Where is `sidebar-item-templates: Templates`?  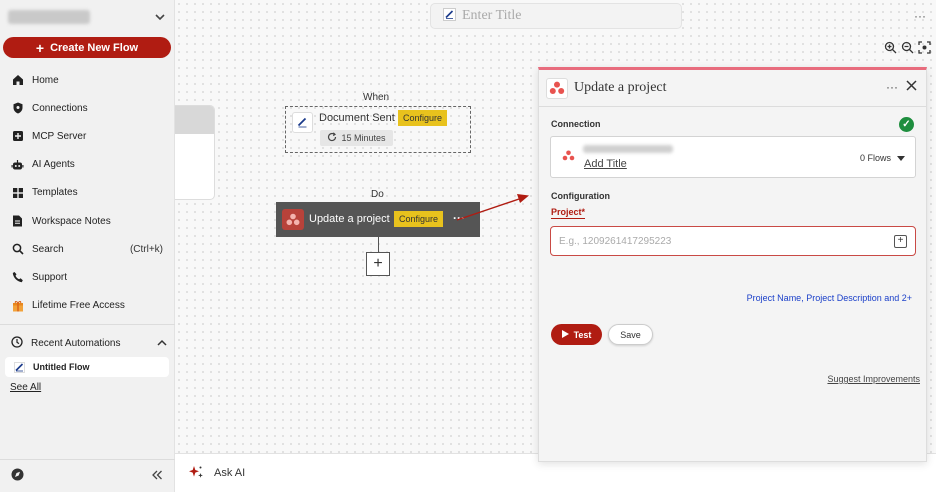
sidebar-item-templates: Templates is located at coordinates (87, 193).